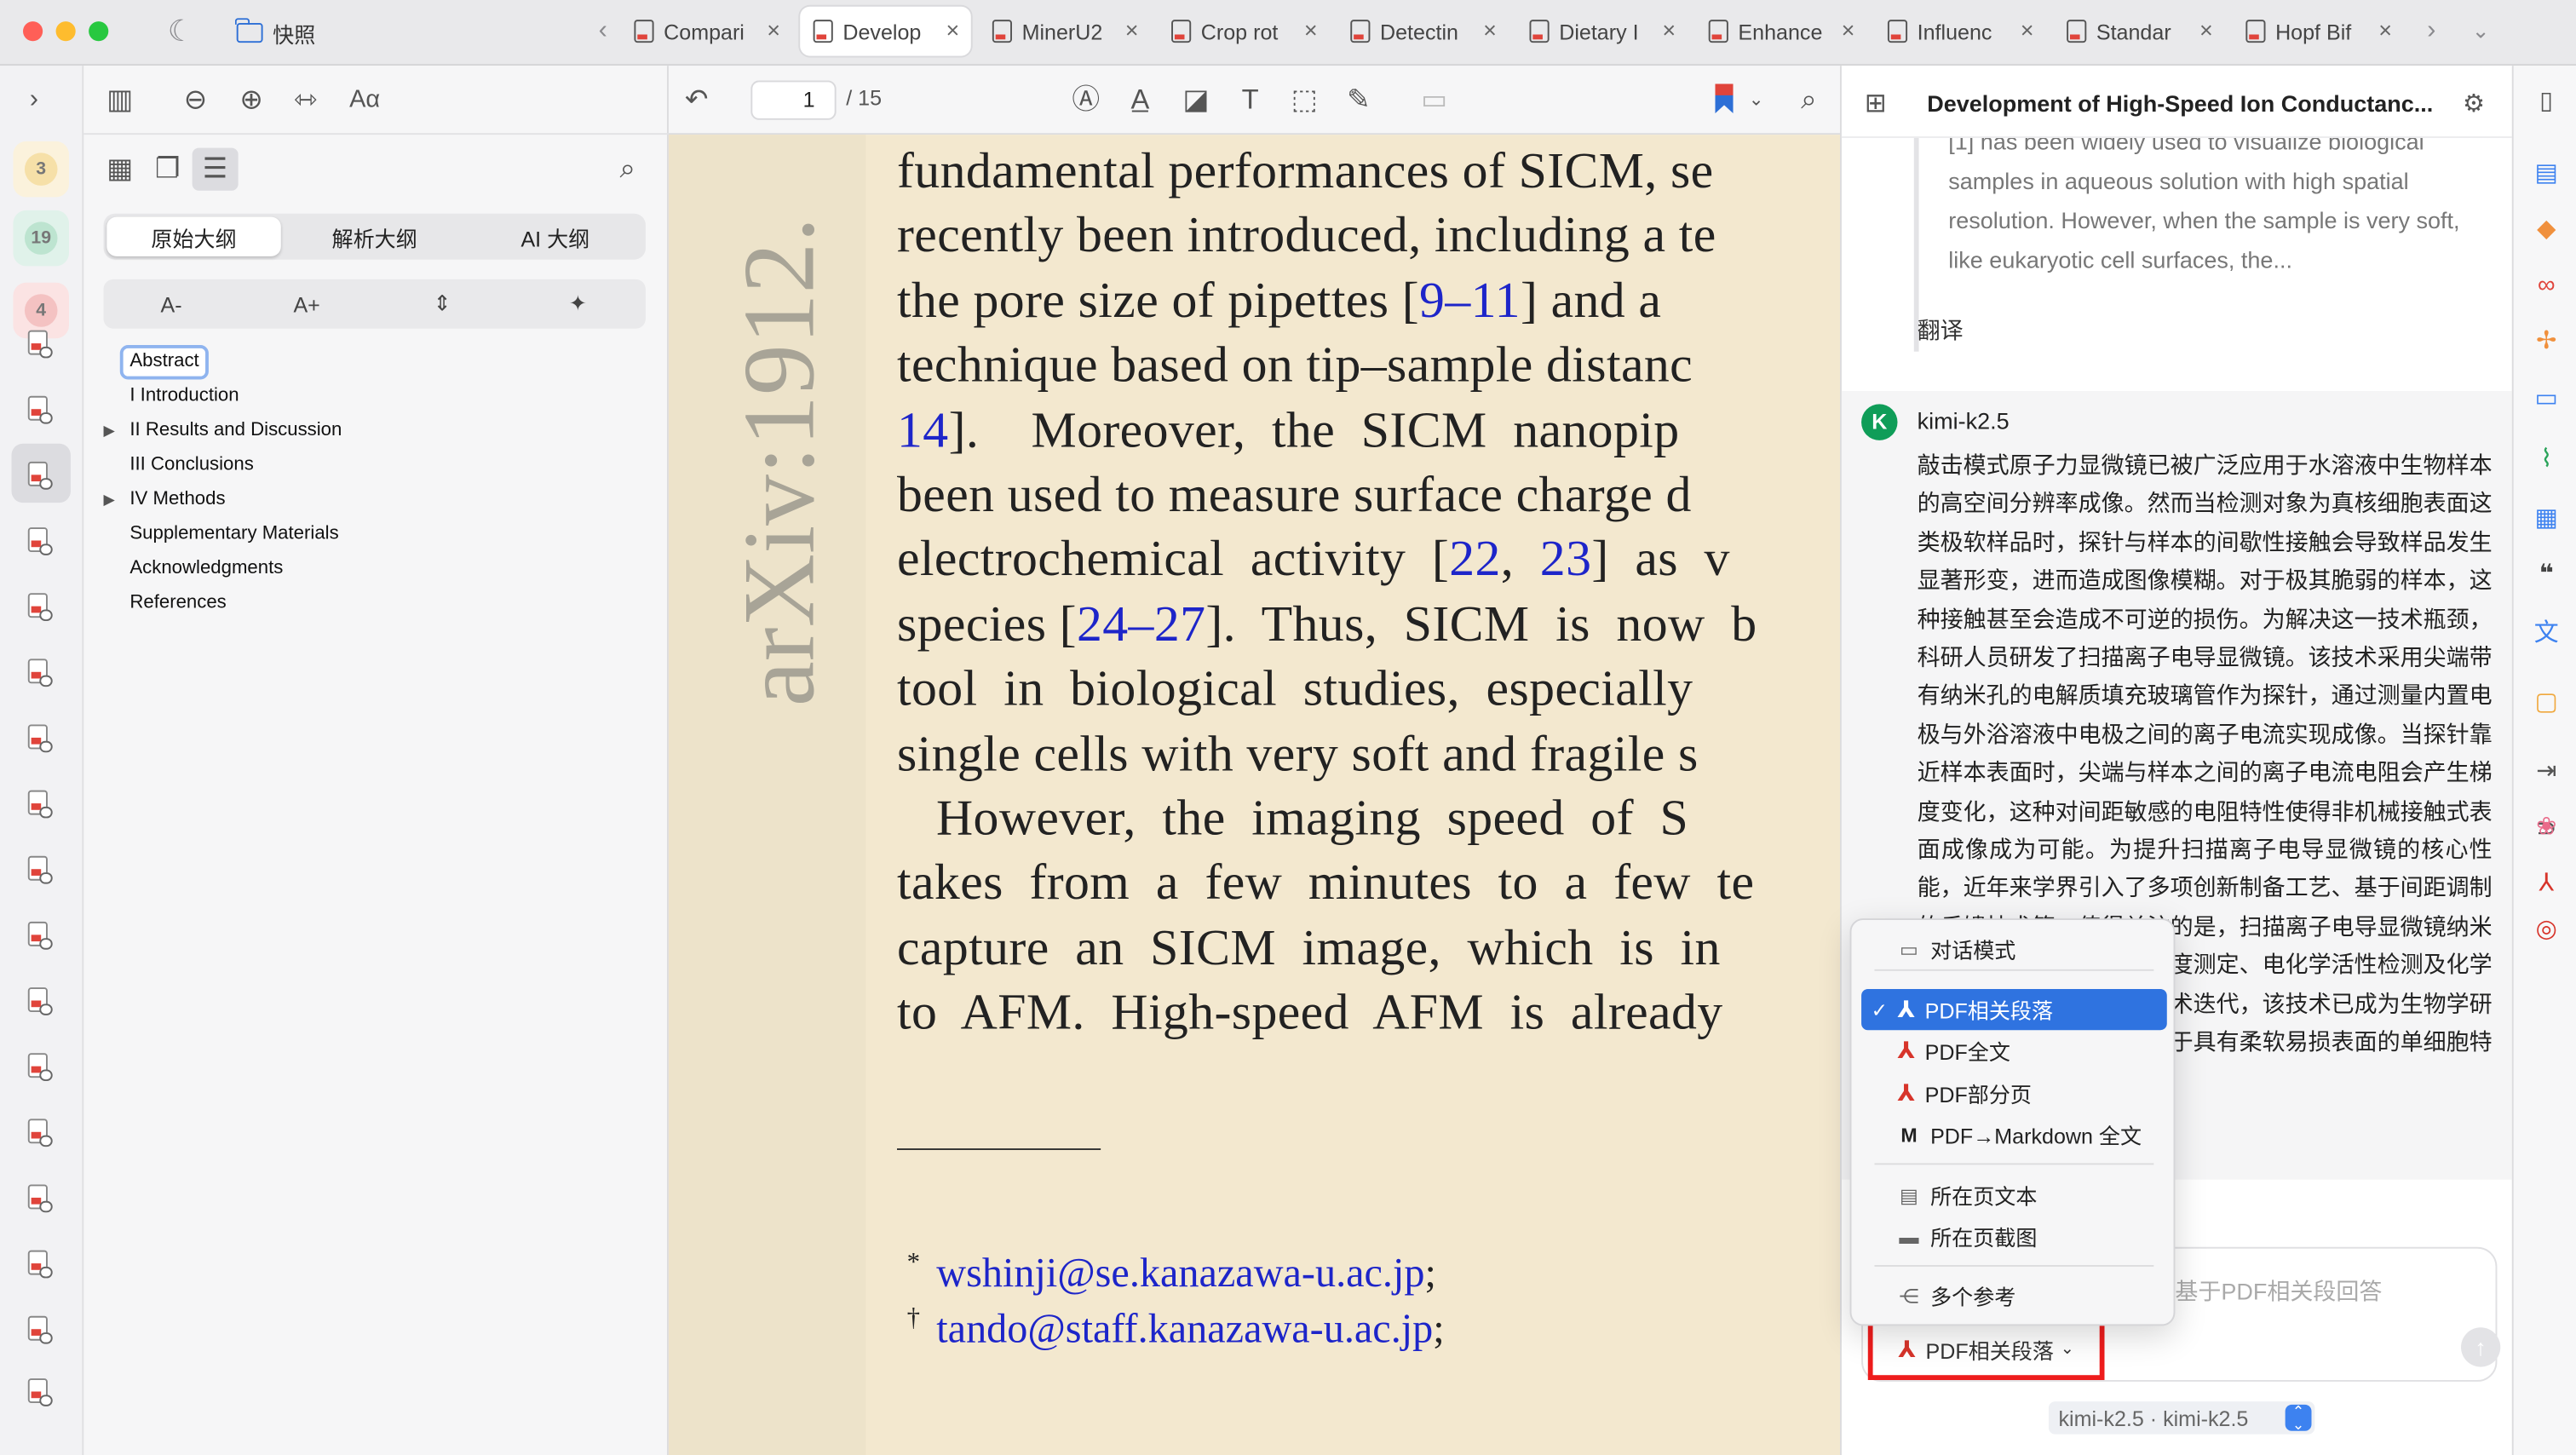 This screenshot has height=1455, width=2576. Describe the element at coordinates (120, 169) in the screenshot. I see `thumbnail-grid-icon: ▦` at that location.